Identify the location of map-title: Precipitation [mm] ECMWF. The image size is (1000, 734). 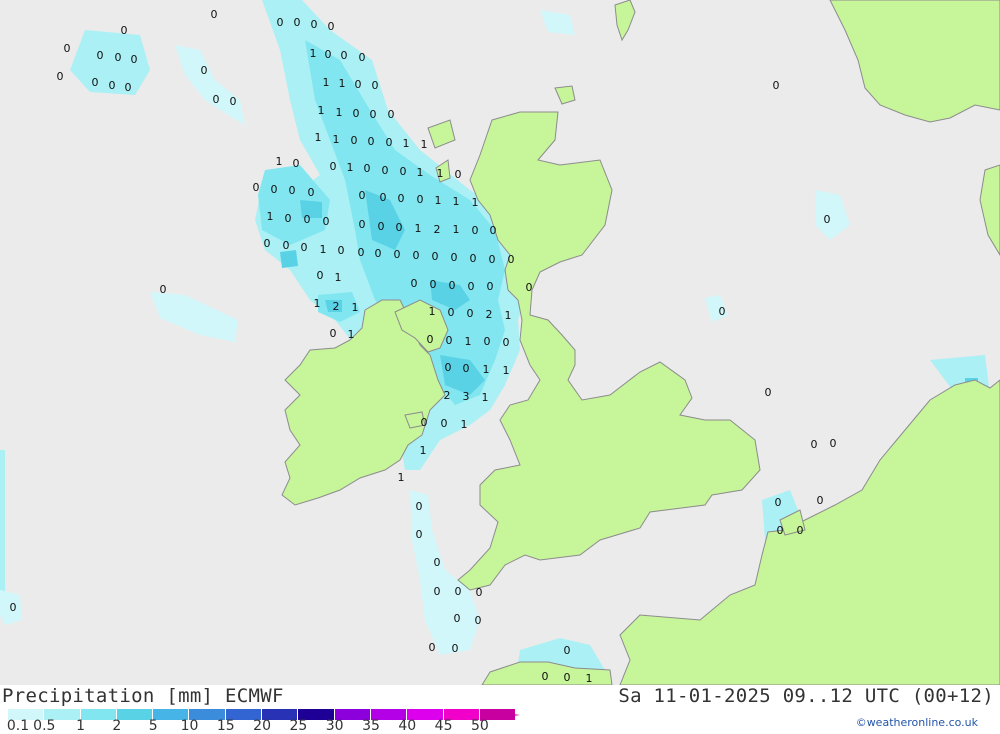
(143, 696).